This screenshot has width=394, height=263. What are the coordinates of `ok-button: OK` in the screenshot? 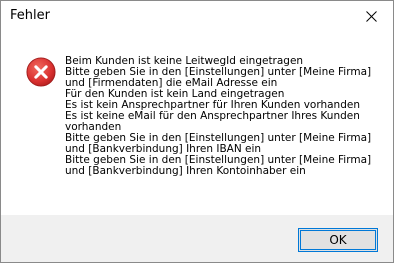 It's located at (338, 240).